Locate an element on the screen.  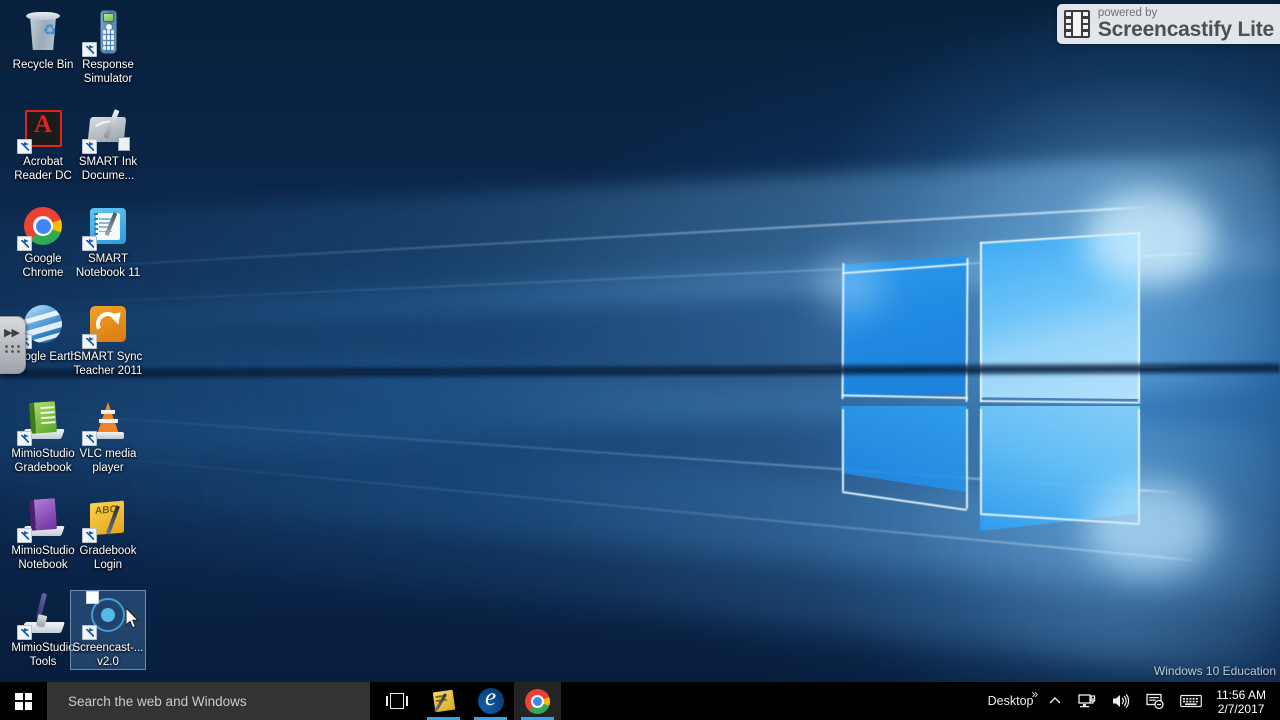
task-view-icon is located at coordinates (396, 701).